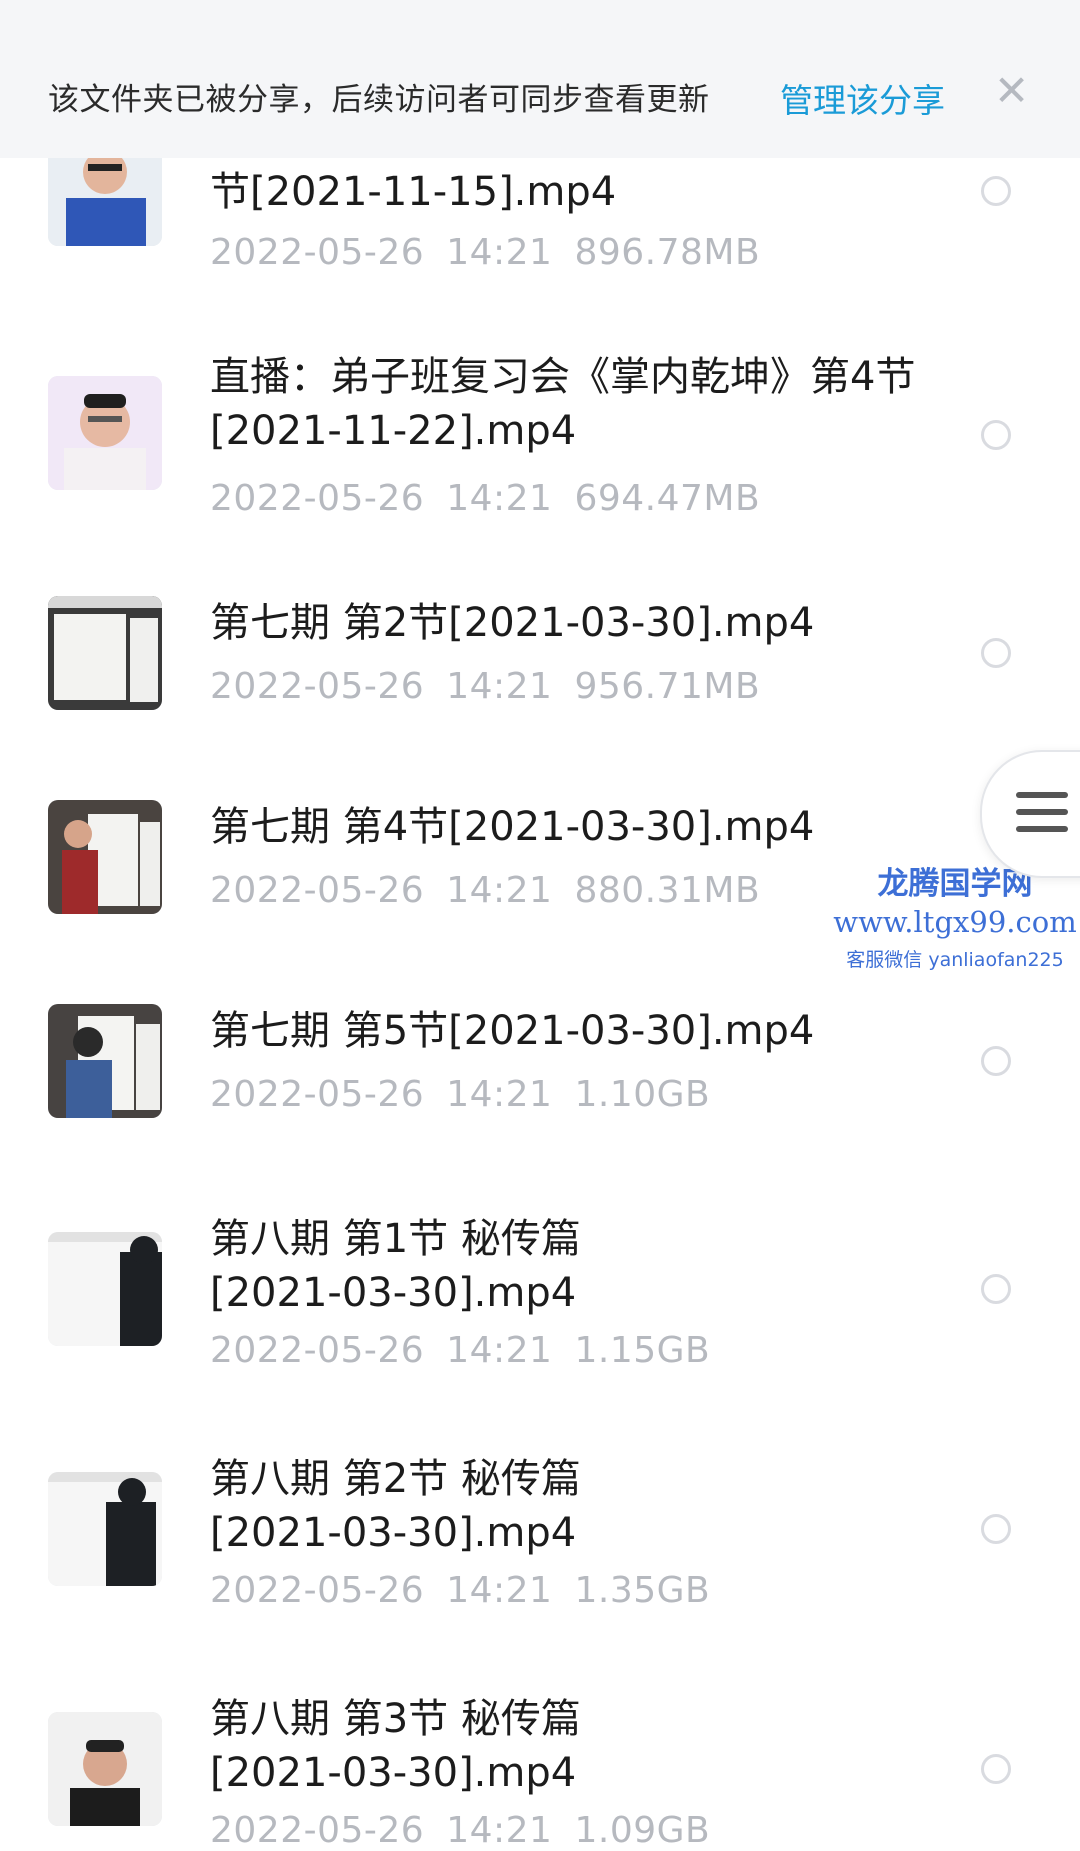 Image resolution: width=1080 pixels, height=1851 pixels. I want to click on file-meta: 2022-05-26 14:21 896.78MB, so click(485, 252).